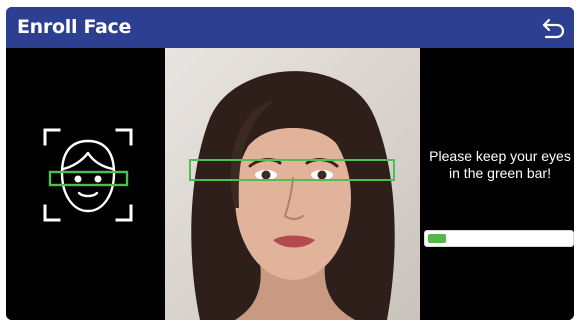 The image size is (580, 325). I want to click on back-arrow-icon, so click(553, 28).